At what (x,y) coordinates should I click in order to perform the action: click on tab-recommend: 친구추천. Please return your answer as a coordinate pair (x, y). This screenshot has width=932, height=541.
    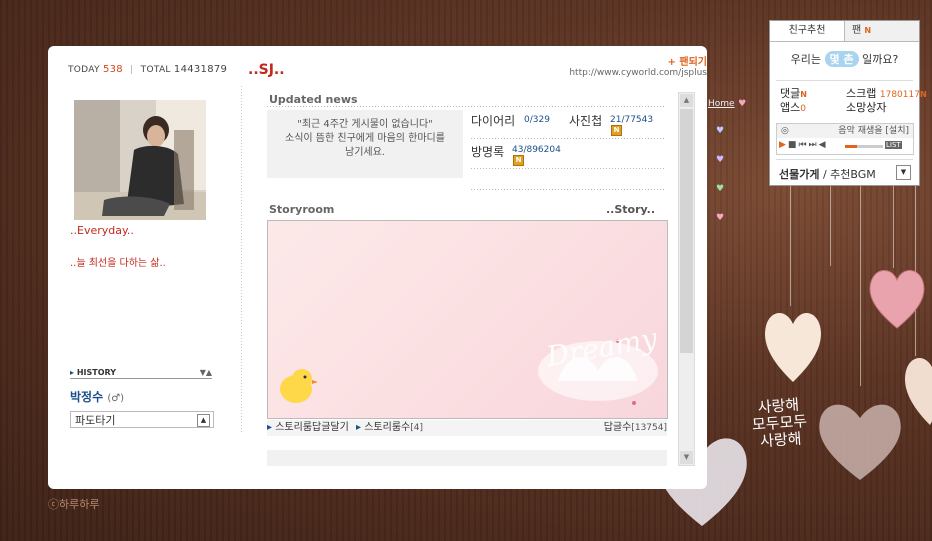
    Looking at the image, I should click on (807, 31).